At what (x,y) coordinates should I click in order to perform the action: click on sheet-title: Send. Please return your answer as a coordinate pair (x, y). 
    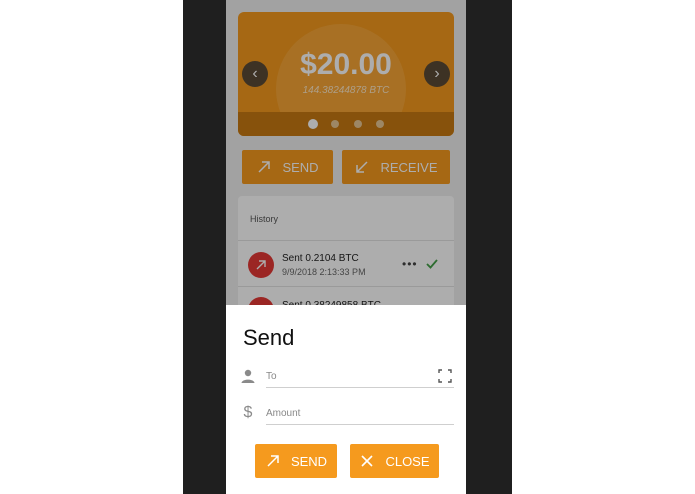
    Looking at the image, I should click on (269, 337).